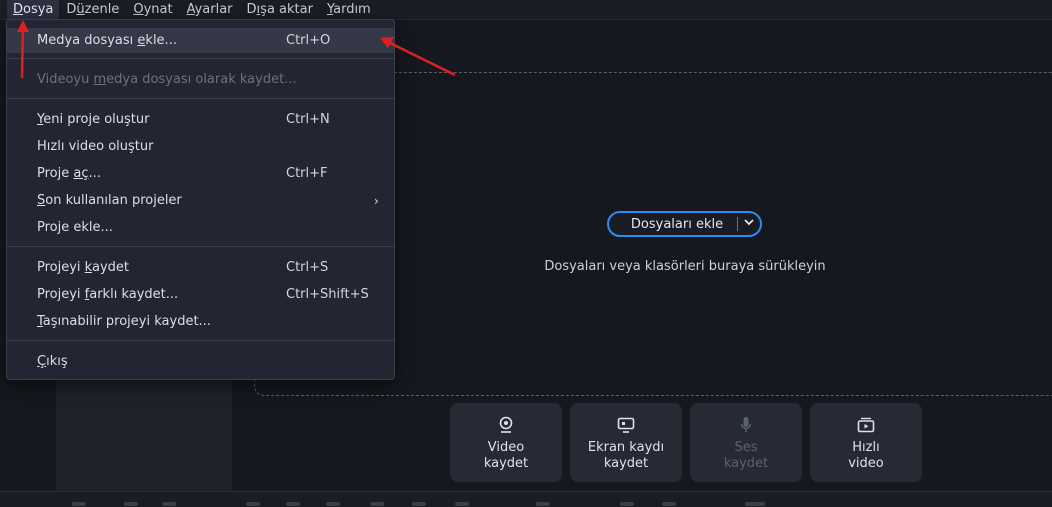 This screenshot has height=507, width=1052. Describe the element at coordinates (627, 504) in the screenshot. I see `record-voice-icon` at that location.